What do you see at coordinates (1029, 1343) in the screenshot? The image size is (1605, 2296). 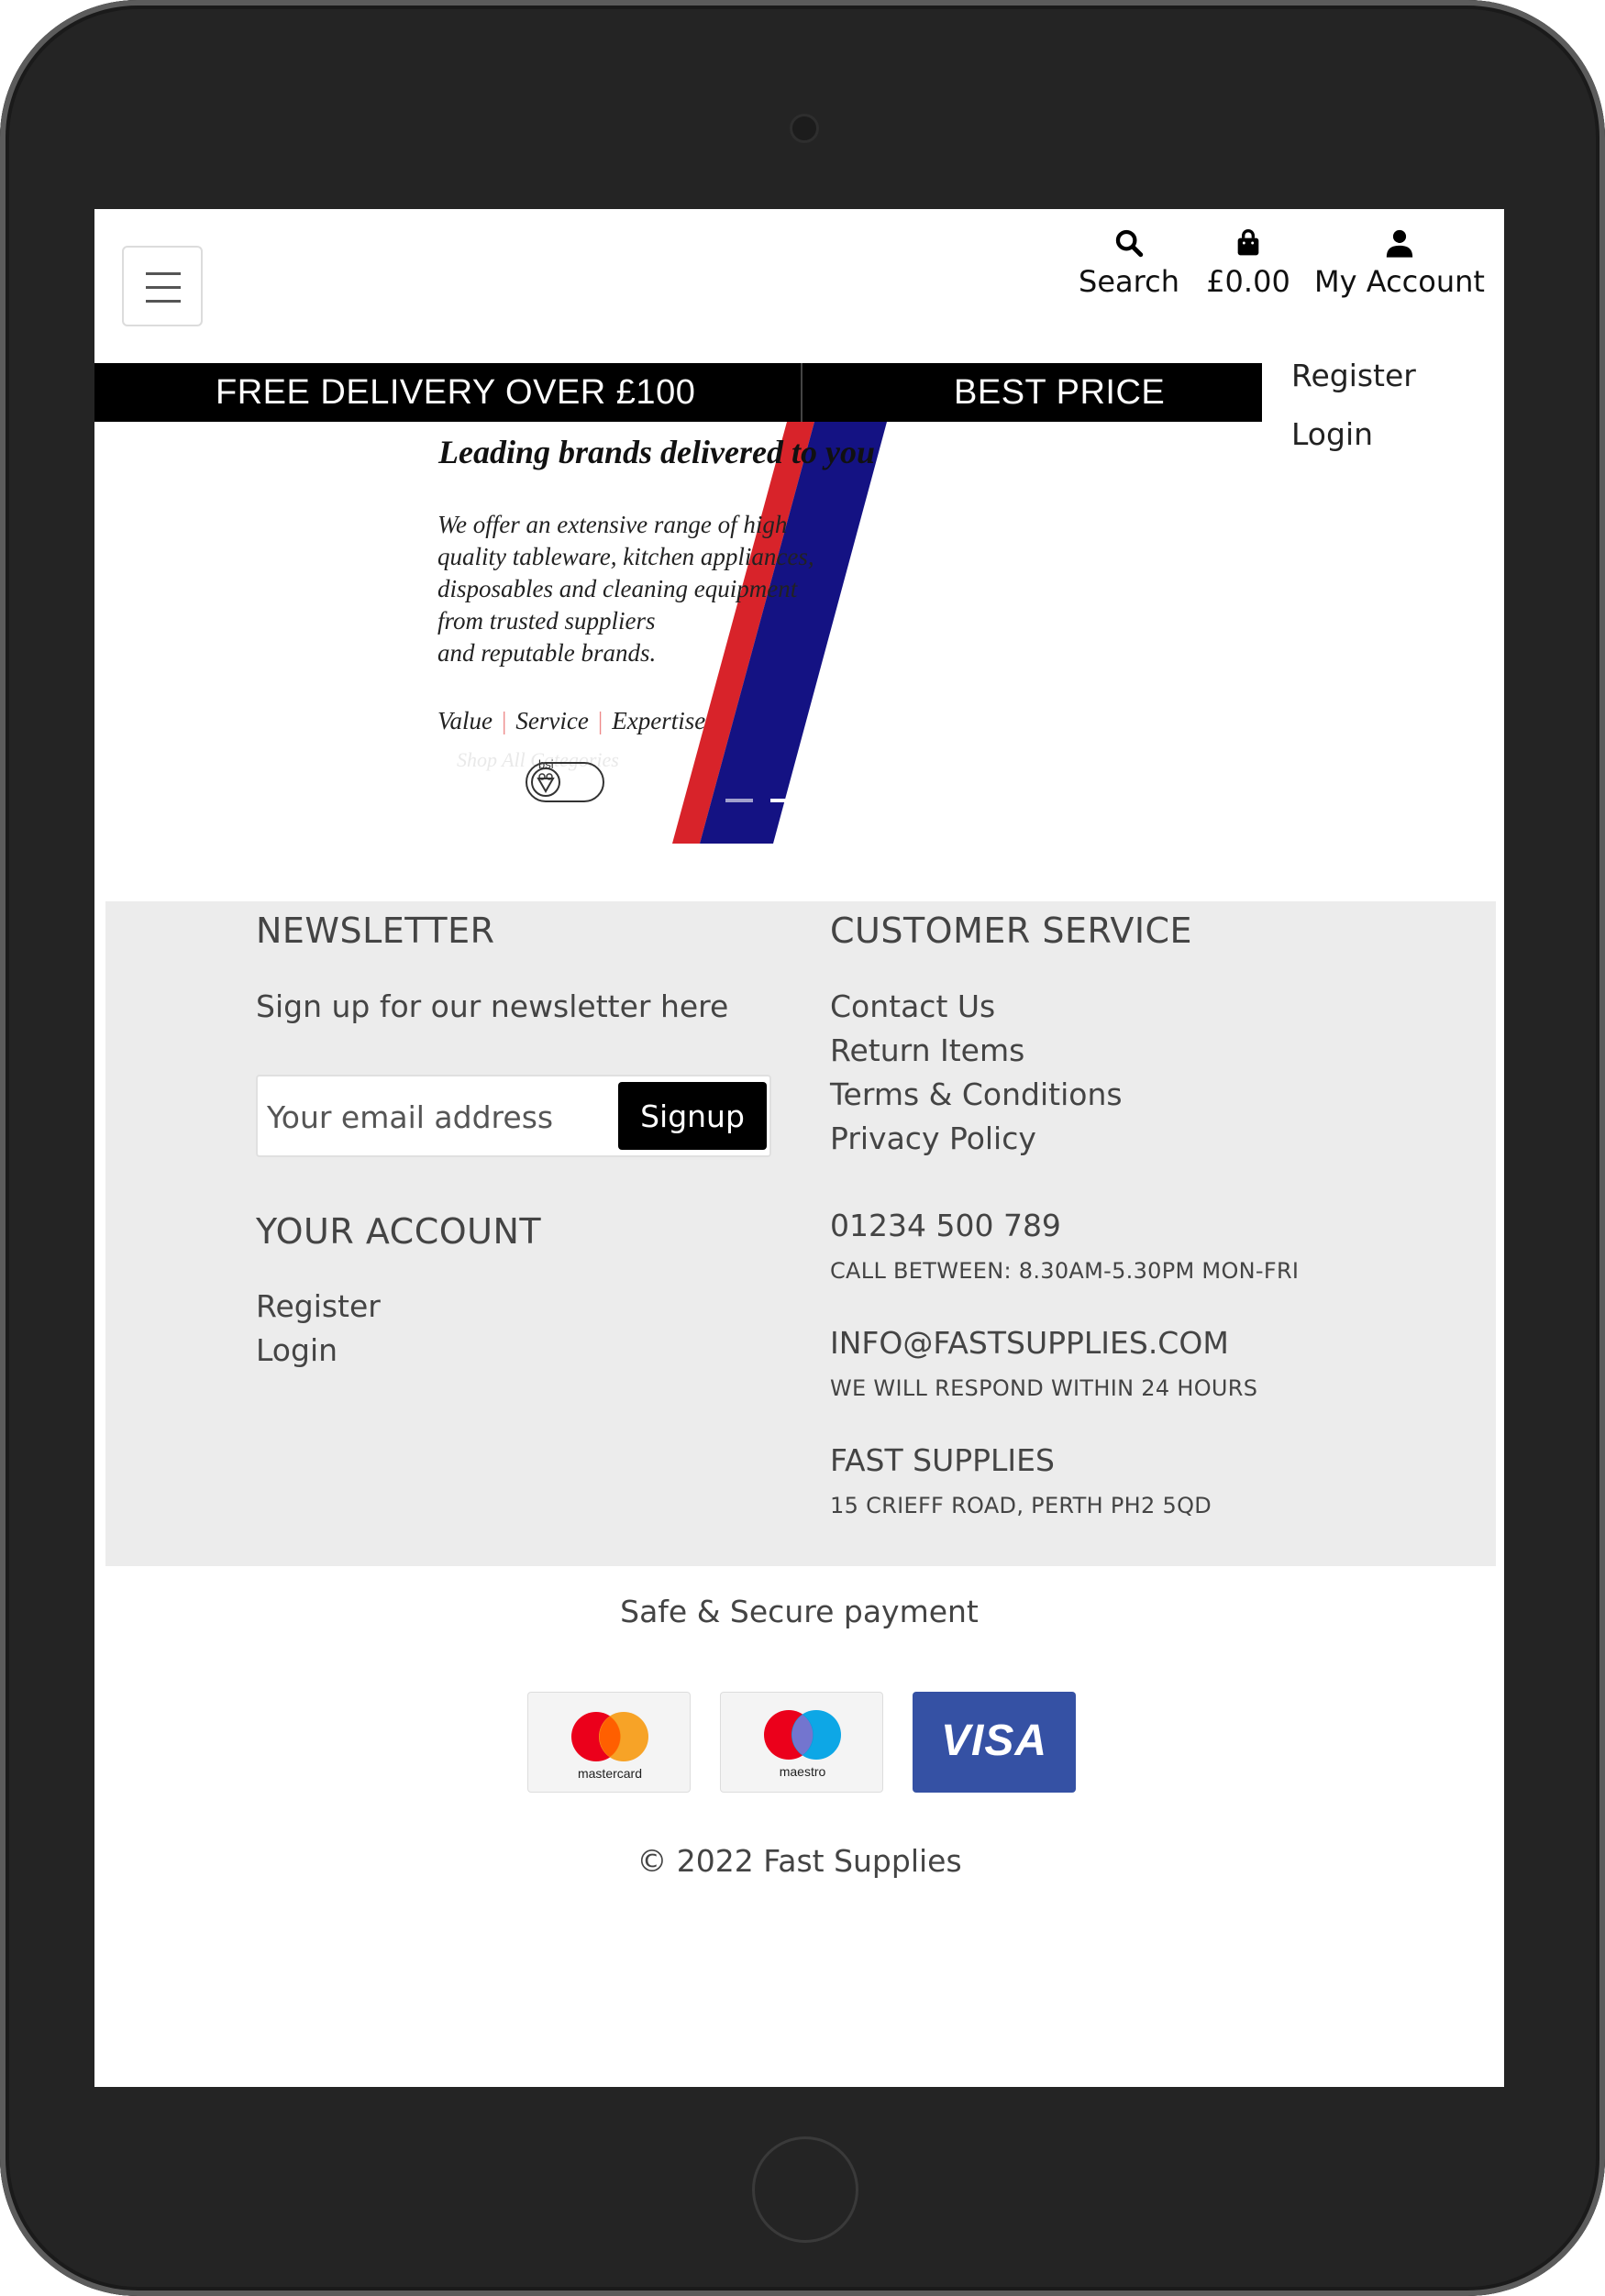 I see `email-link: INFO@FASTSUPPLIES.COM` at bounding box center [1029, 1343].